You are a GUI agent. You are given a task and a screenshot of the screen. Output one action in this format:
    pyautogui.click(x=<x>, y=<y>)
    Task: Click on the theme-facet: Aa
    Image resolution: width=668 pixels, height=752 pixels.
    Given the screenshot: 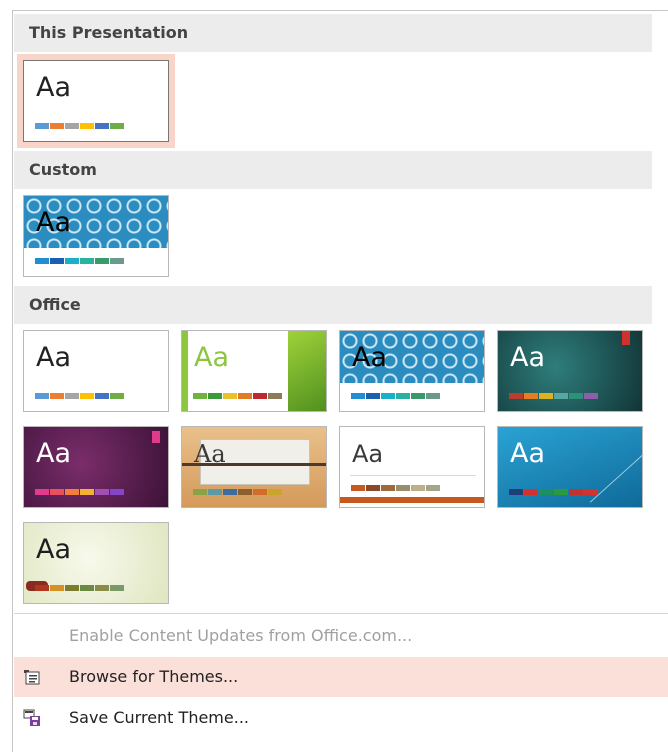 What is the action you would take?
    pyautogui.click(x=254, y=371)
    